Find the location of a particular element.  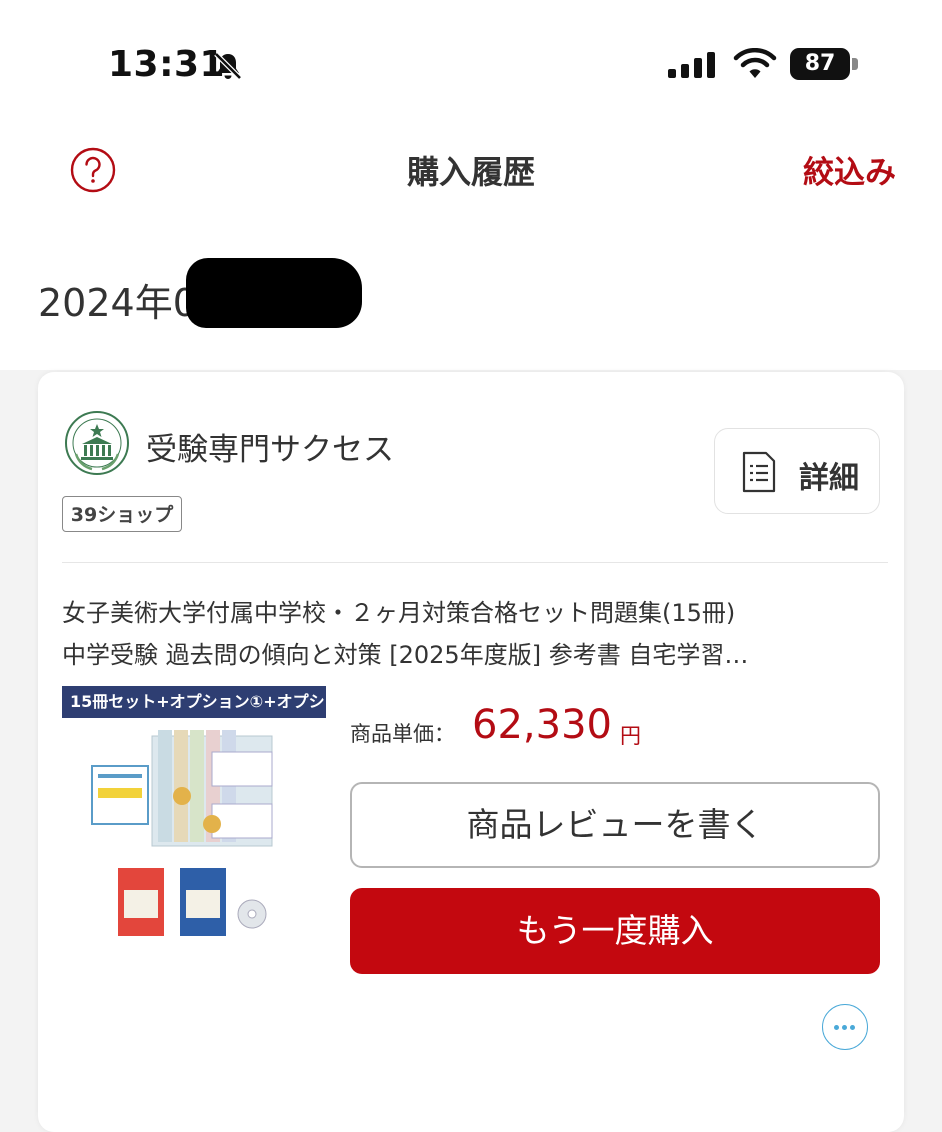

shop-logo-icon is located at coordinates (97, 443).